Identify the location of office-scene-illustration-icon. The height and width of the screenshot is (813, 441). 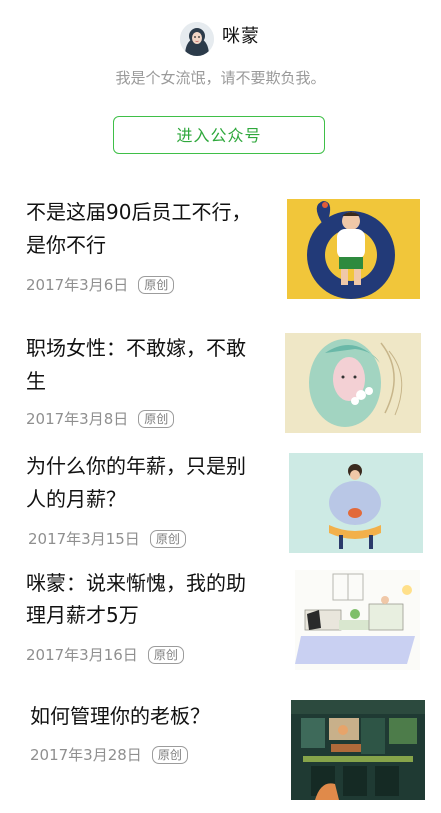
(358, 750).